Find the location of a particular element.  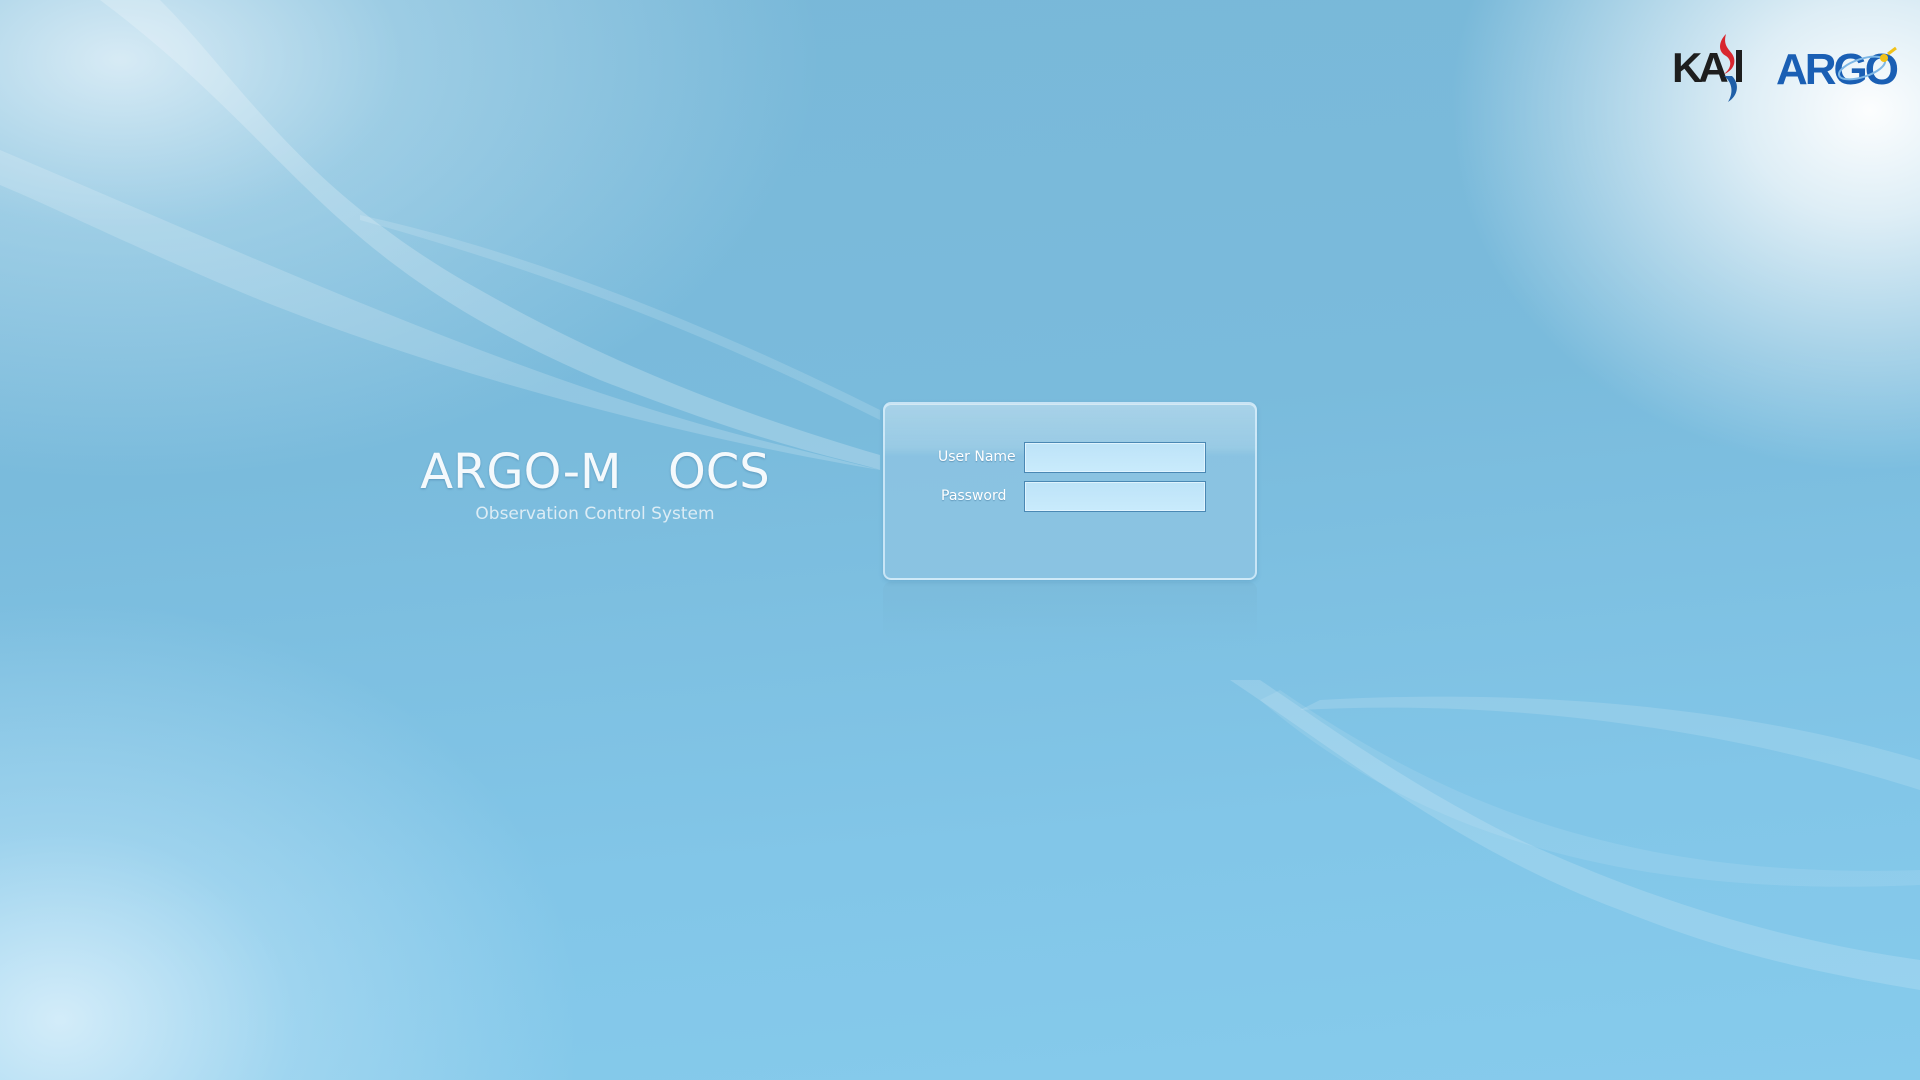

header-logos: KA ARGO is located at coordinates (1787, 66).